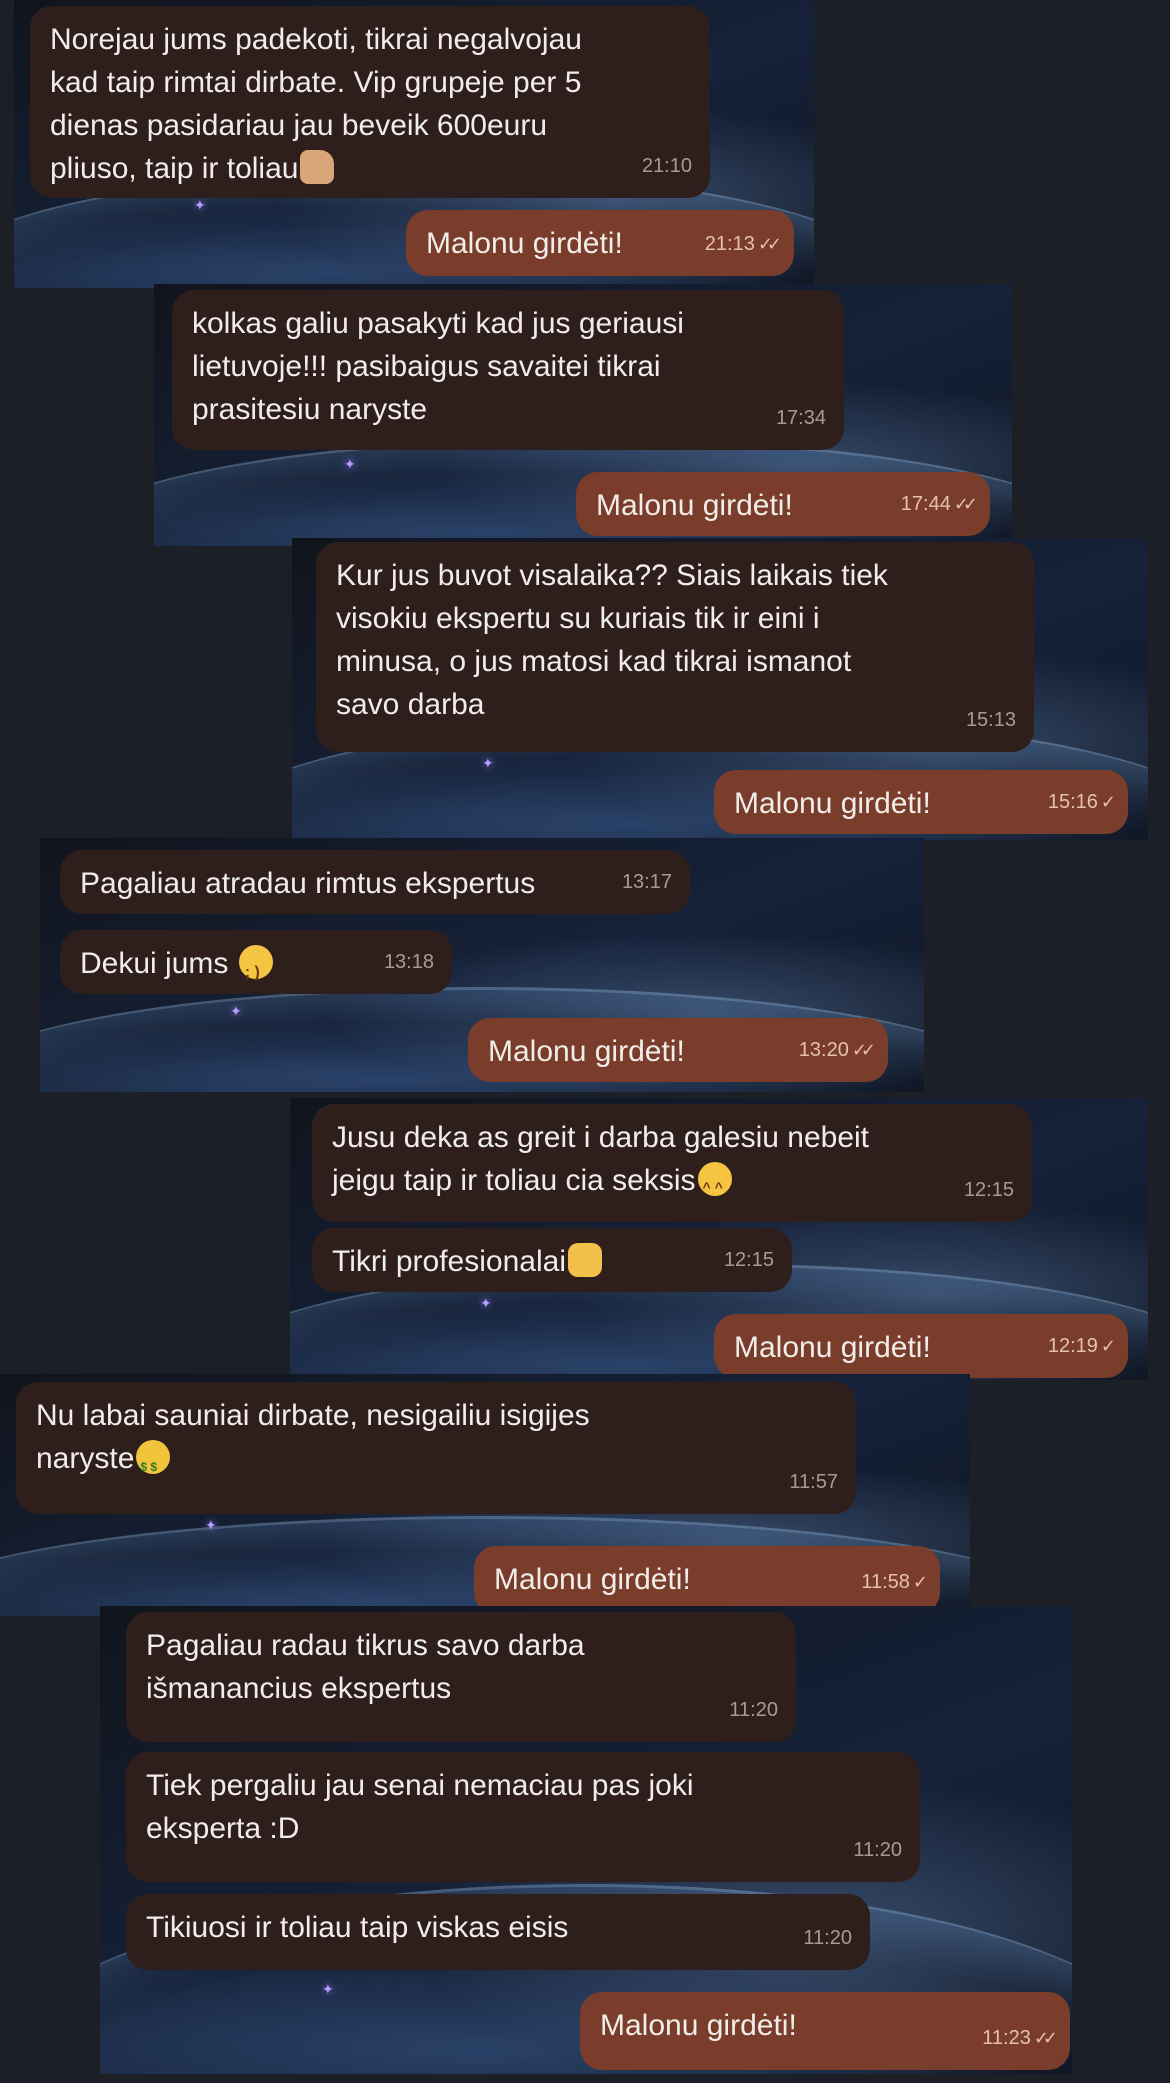 This screenshot has height=2083, width=1170. I want to click on message-bubble-outgoing: Malonu girdėti! 11:23 ✓✓, so click(825, 2031).